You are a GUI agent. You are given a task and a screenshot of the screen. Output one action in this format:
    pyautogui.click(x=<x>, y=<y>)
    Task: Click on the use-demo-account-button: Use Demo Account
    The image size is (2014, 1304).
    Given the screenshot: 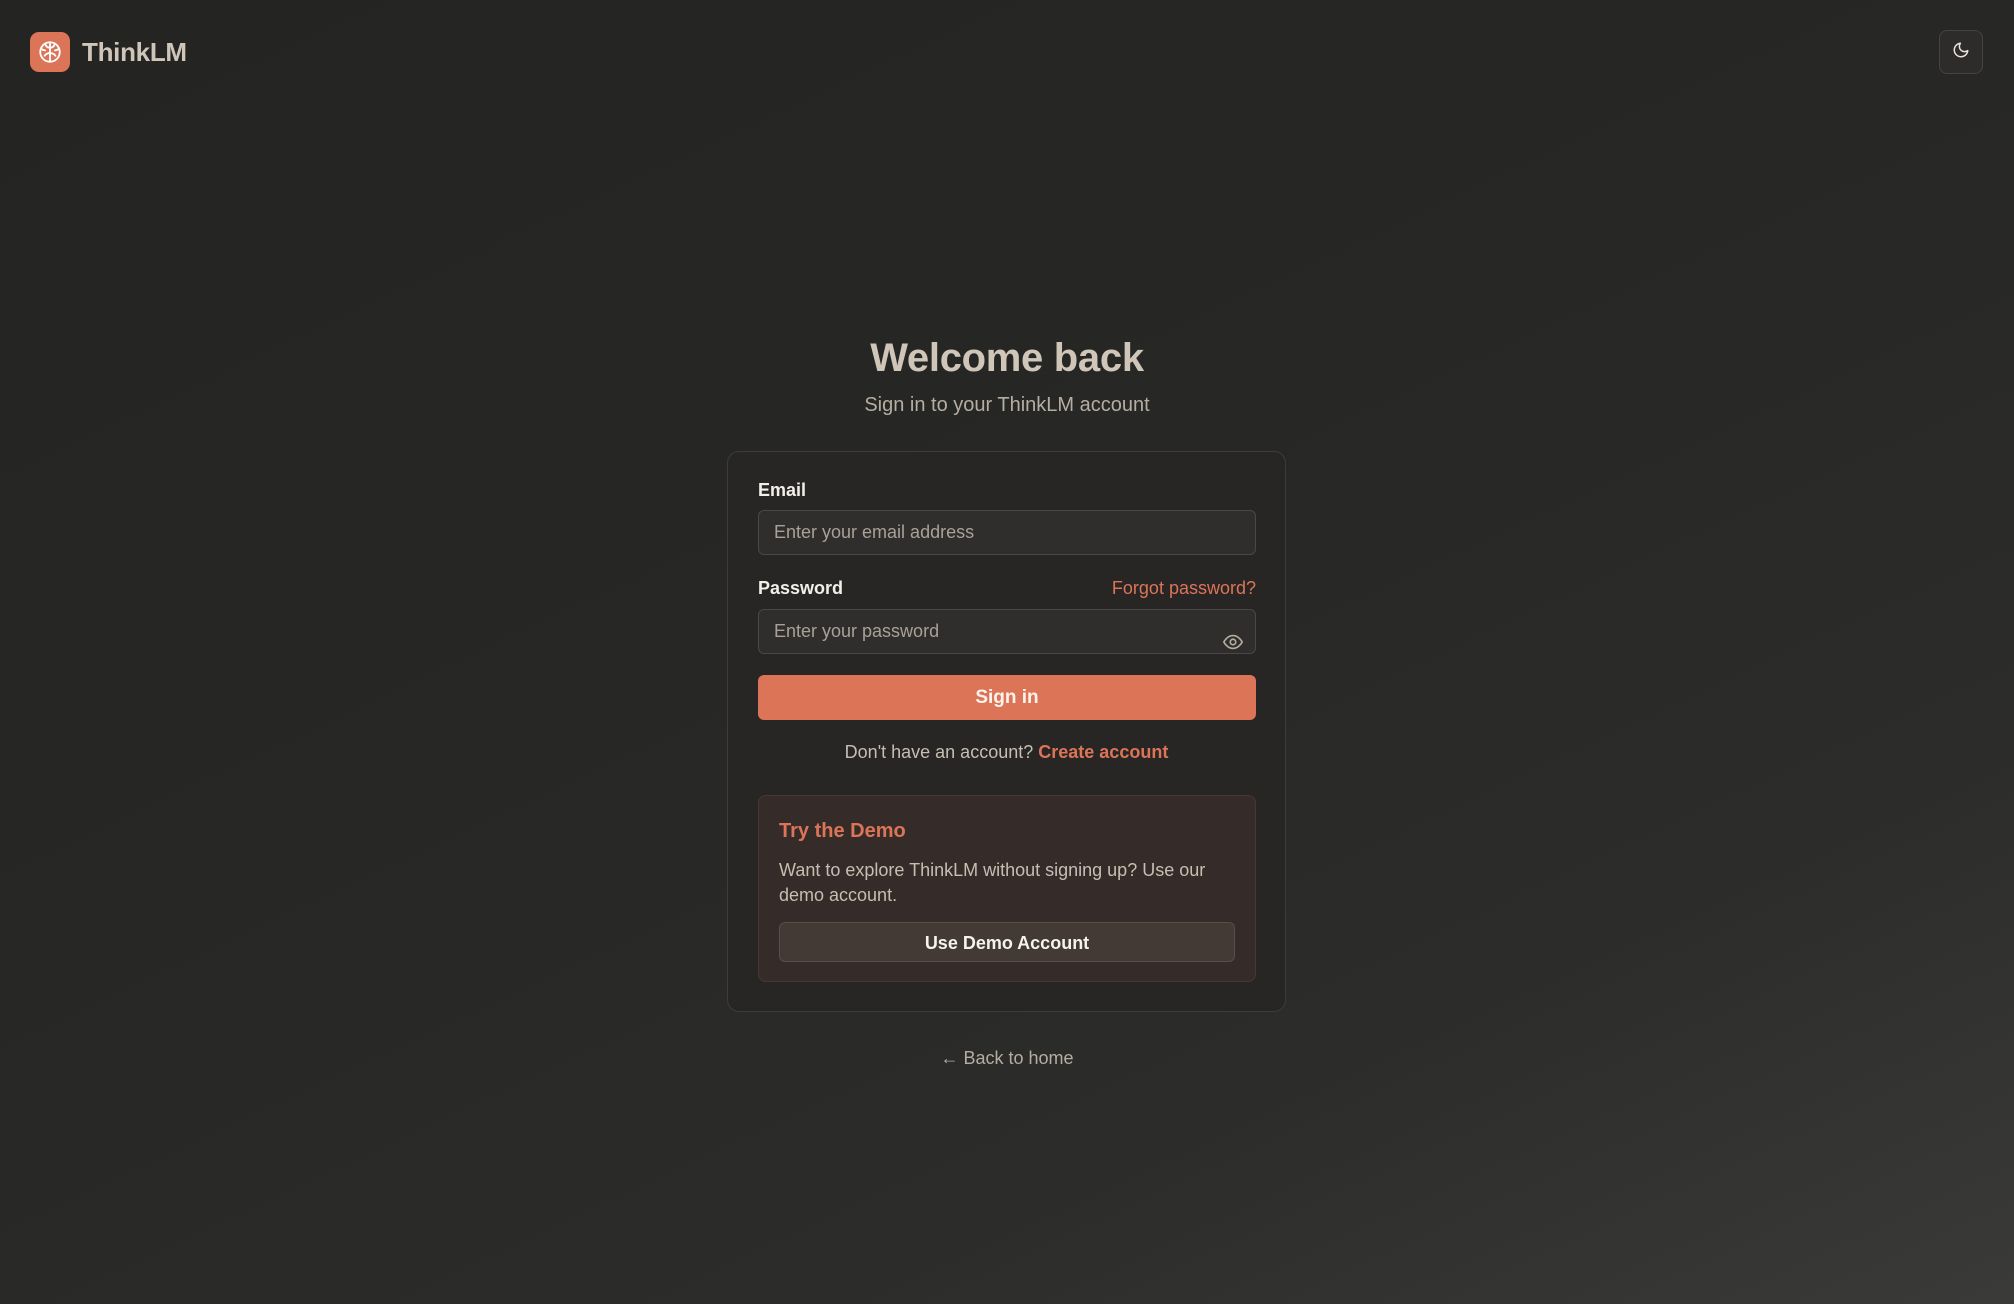 What is the action you would take?
    pyautogui.click(x=1007, y=942)
    